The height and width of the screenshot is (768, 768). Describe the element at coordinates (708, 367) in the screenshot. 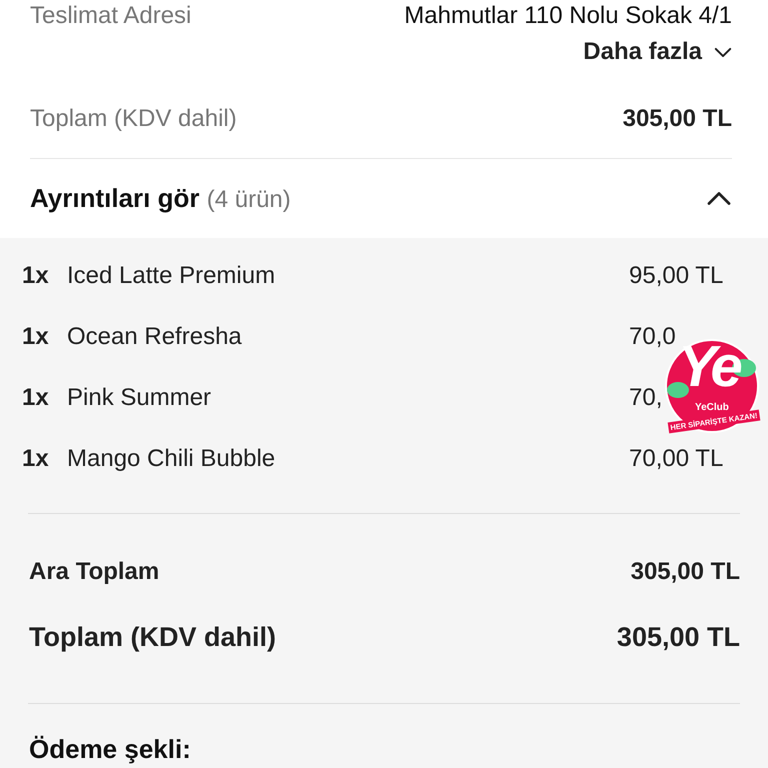

I see `badge-logo: Ye` at that location.